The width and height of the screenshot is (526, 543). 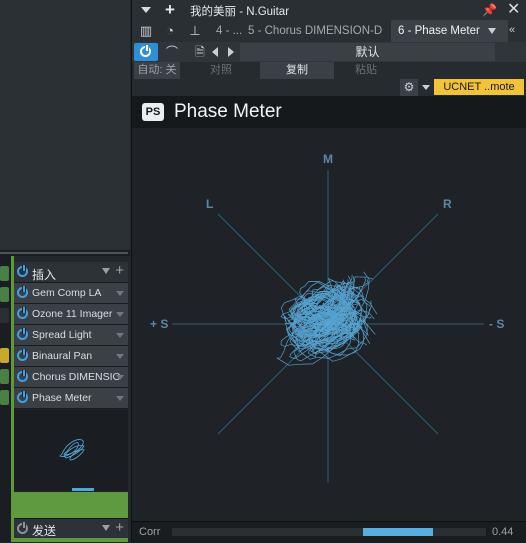 I want to click on mixer-empty-area, so click(x=65, y=125).